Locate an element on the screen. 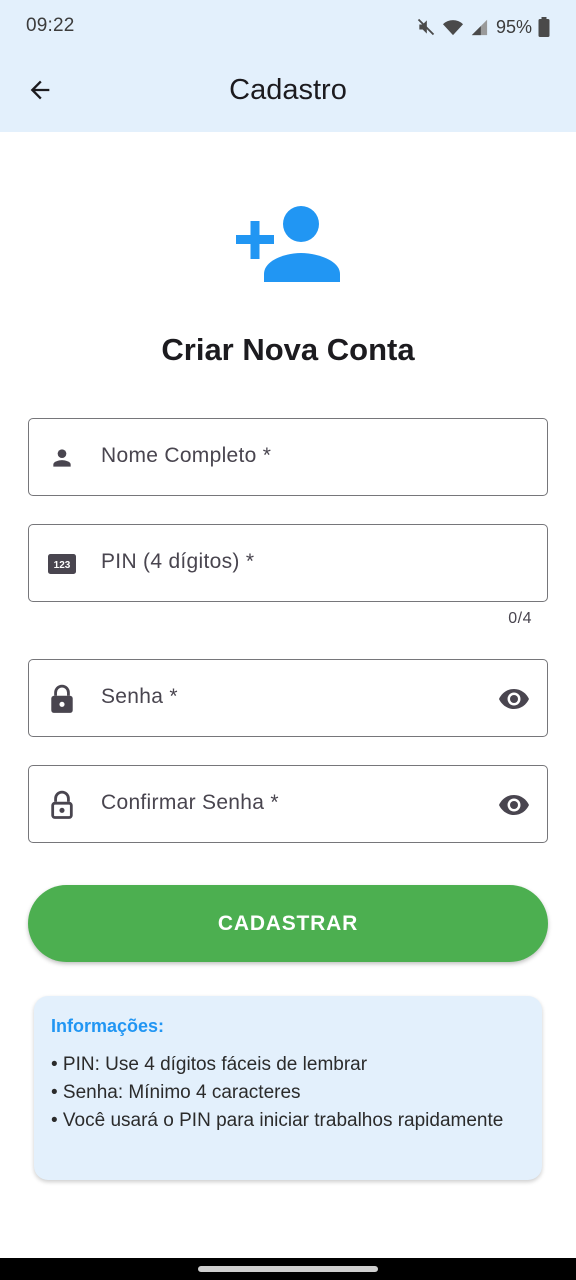  register-button: CADASTRAR is located at coordinates (288, 923).